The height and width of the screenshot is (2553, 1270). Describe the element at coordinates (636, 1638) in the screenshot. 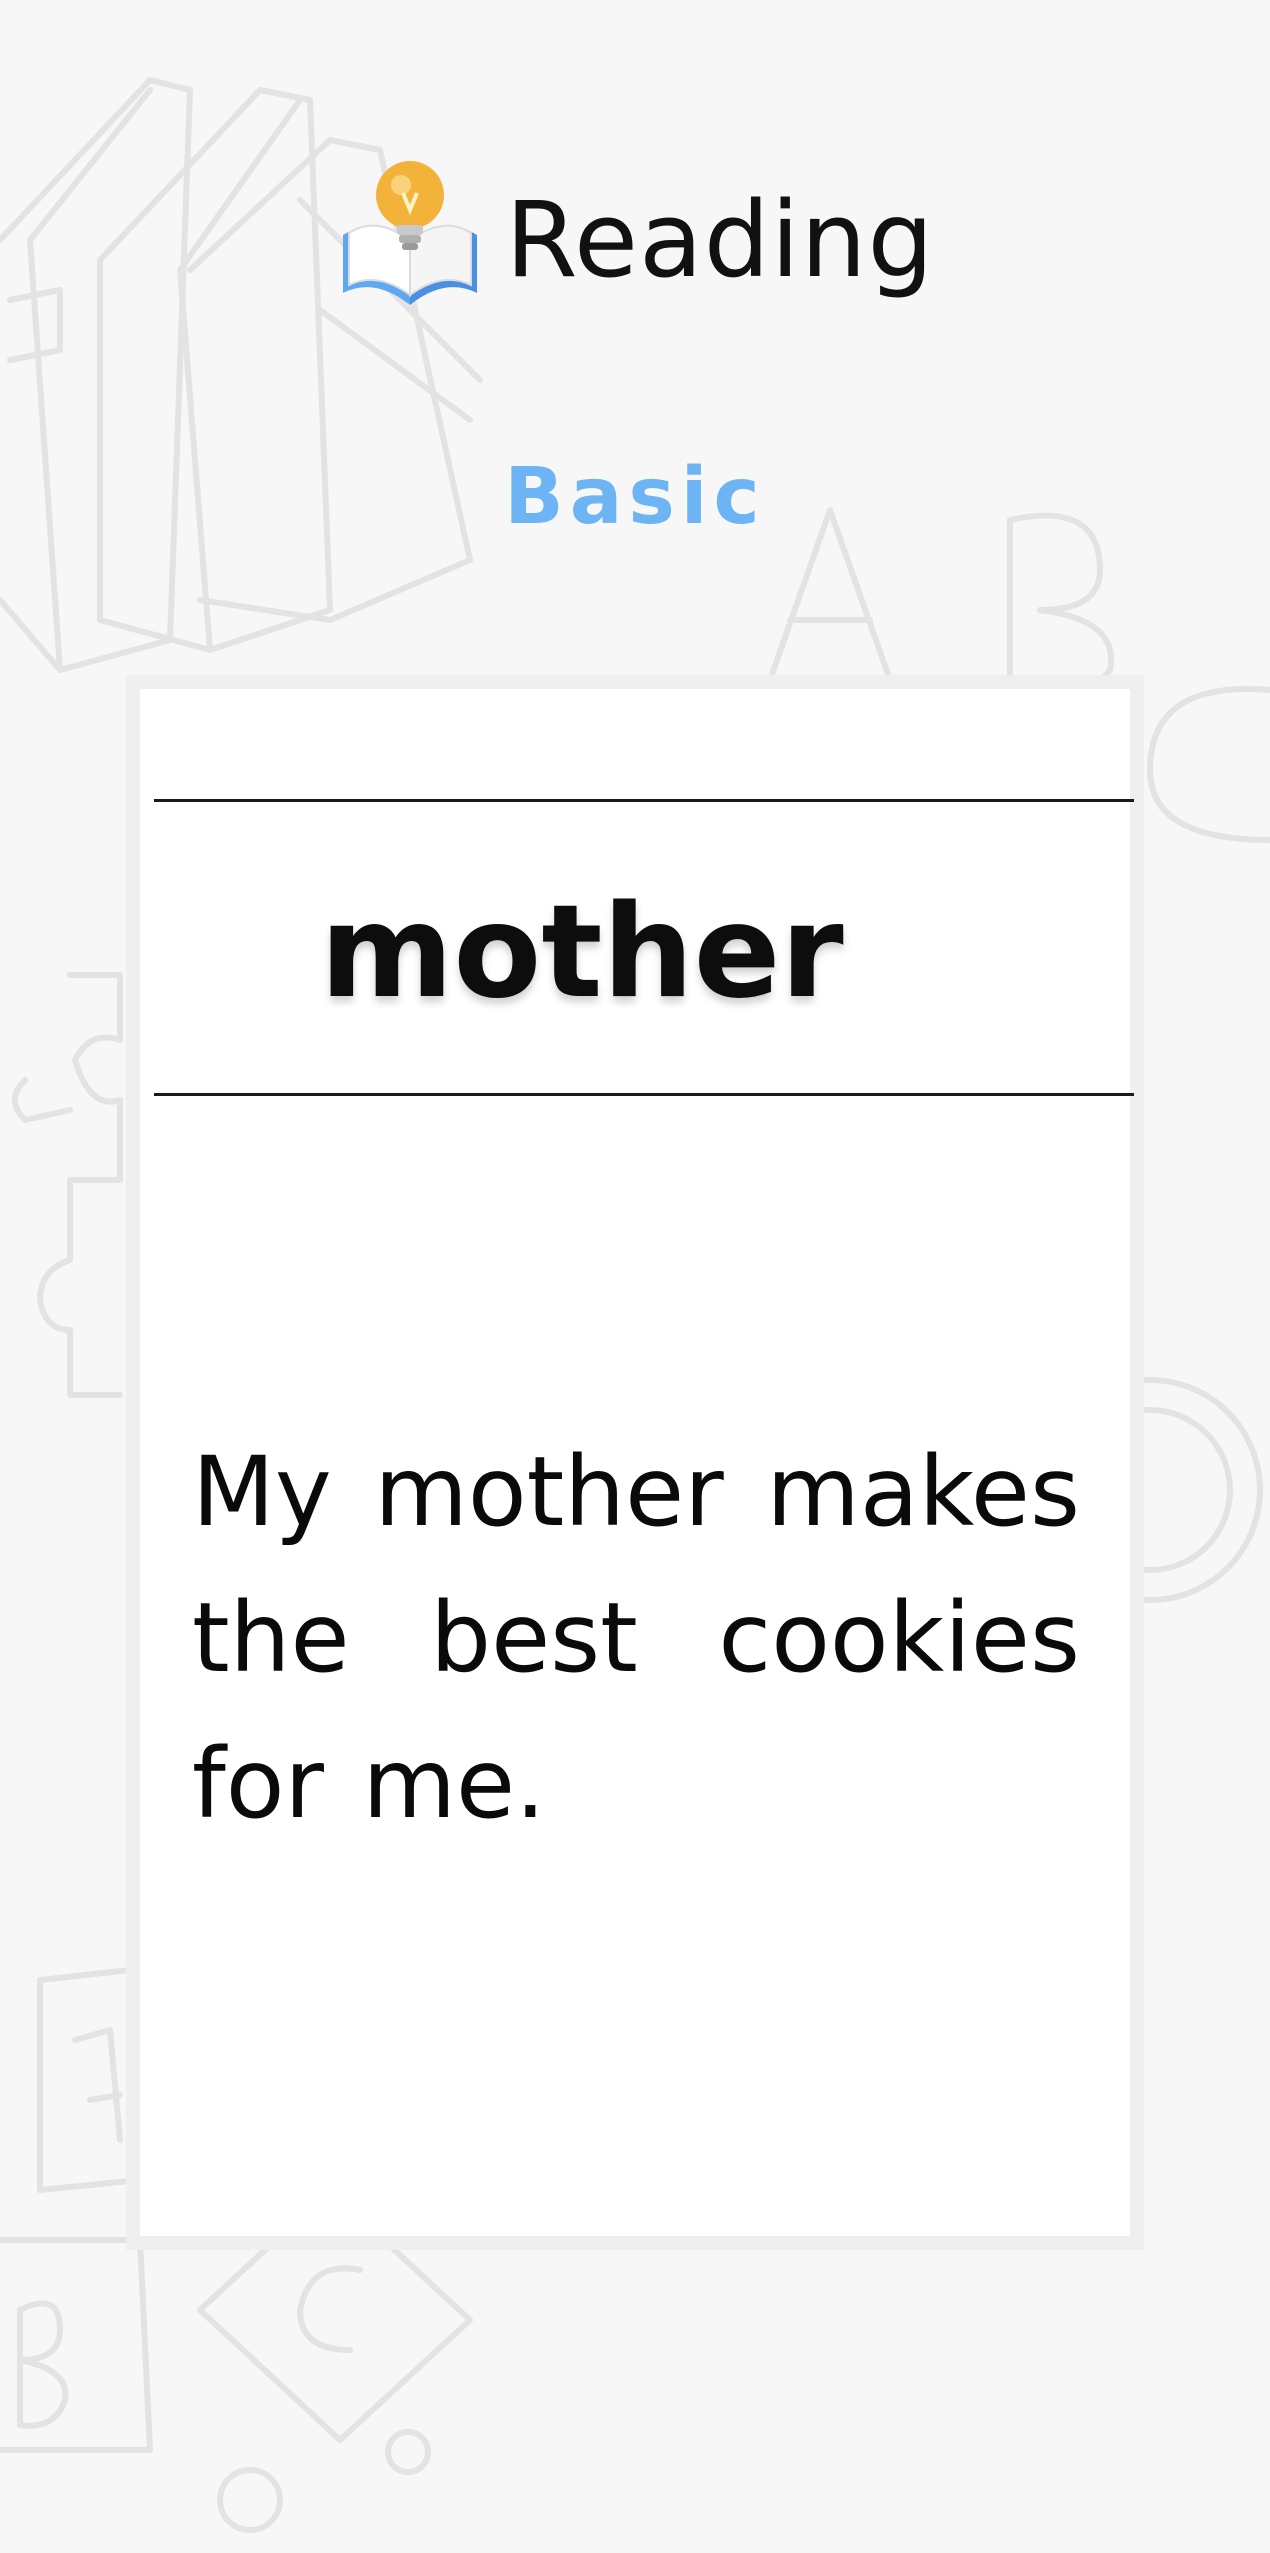

I see `example-sentence: My mother makes the best cookies for me.` at that location.